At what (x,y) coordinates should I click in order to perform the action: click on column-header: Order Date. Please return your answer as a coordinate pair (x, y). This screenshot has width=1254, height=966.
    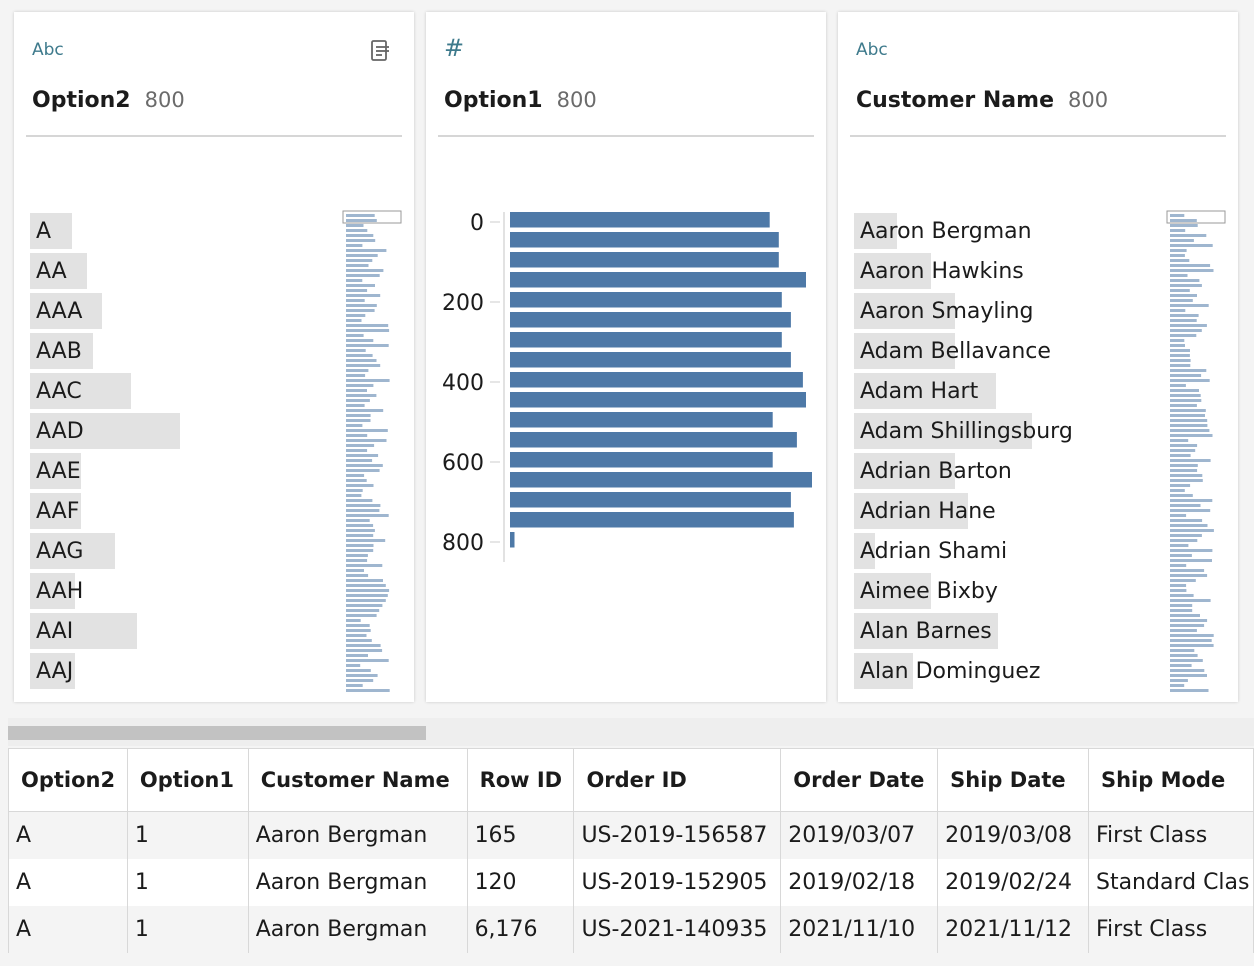
    Looking at the image, I should click on (859, 780).